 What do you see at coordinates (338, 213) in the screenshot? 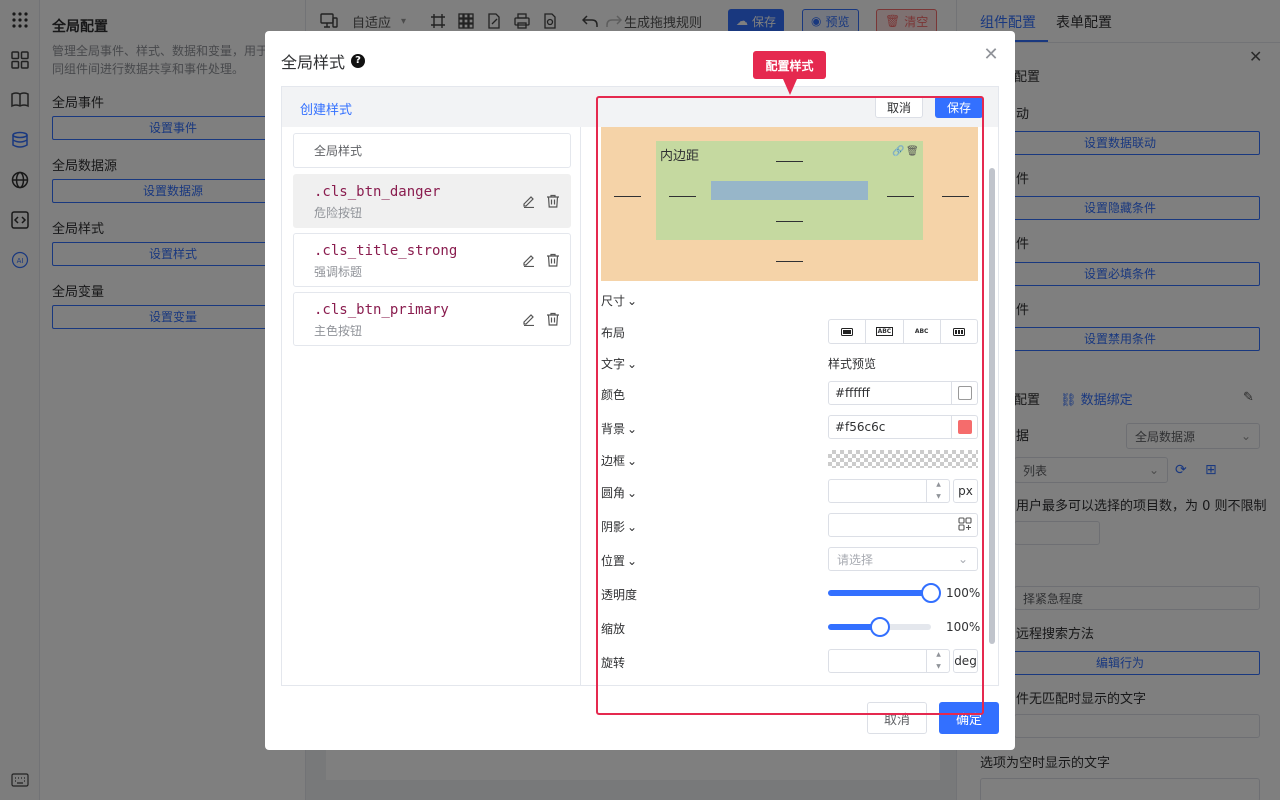
I see `style-description: 危险按钮` at bounding box center [338, 213].